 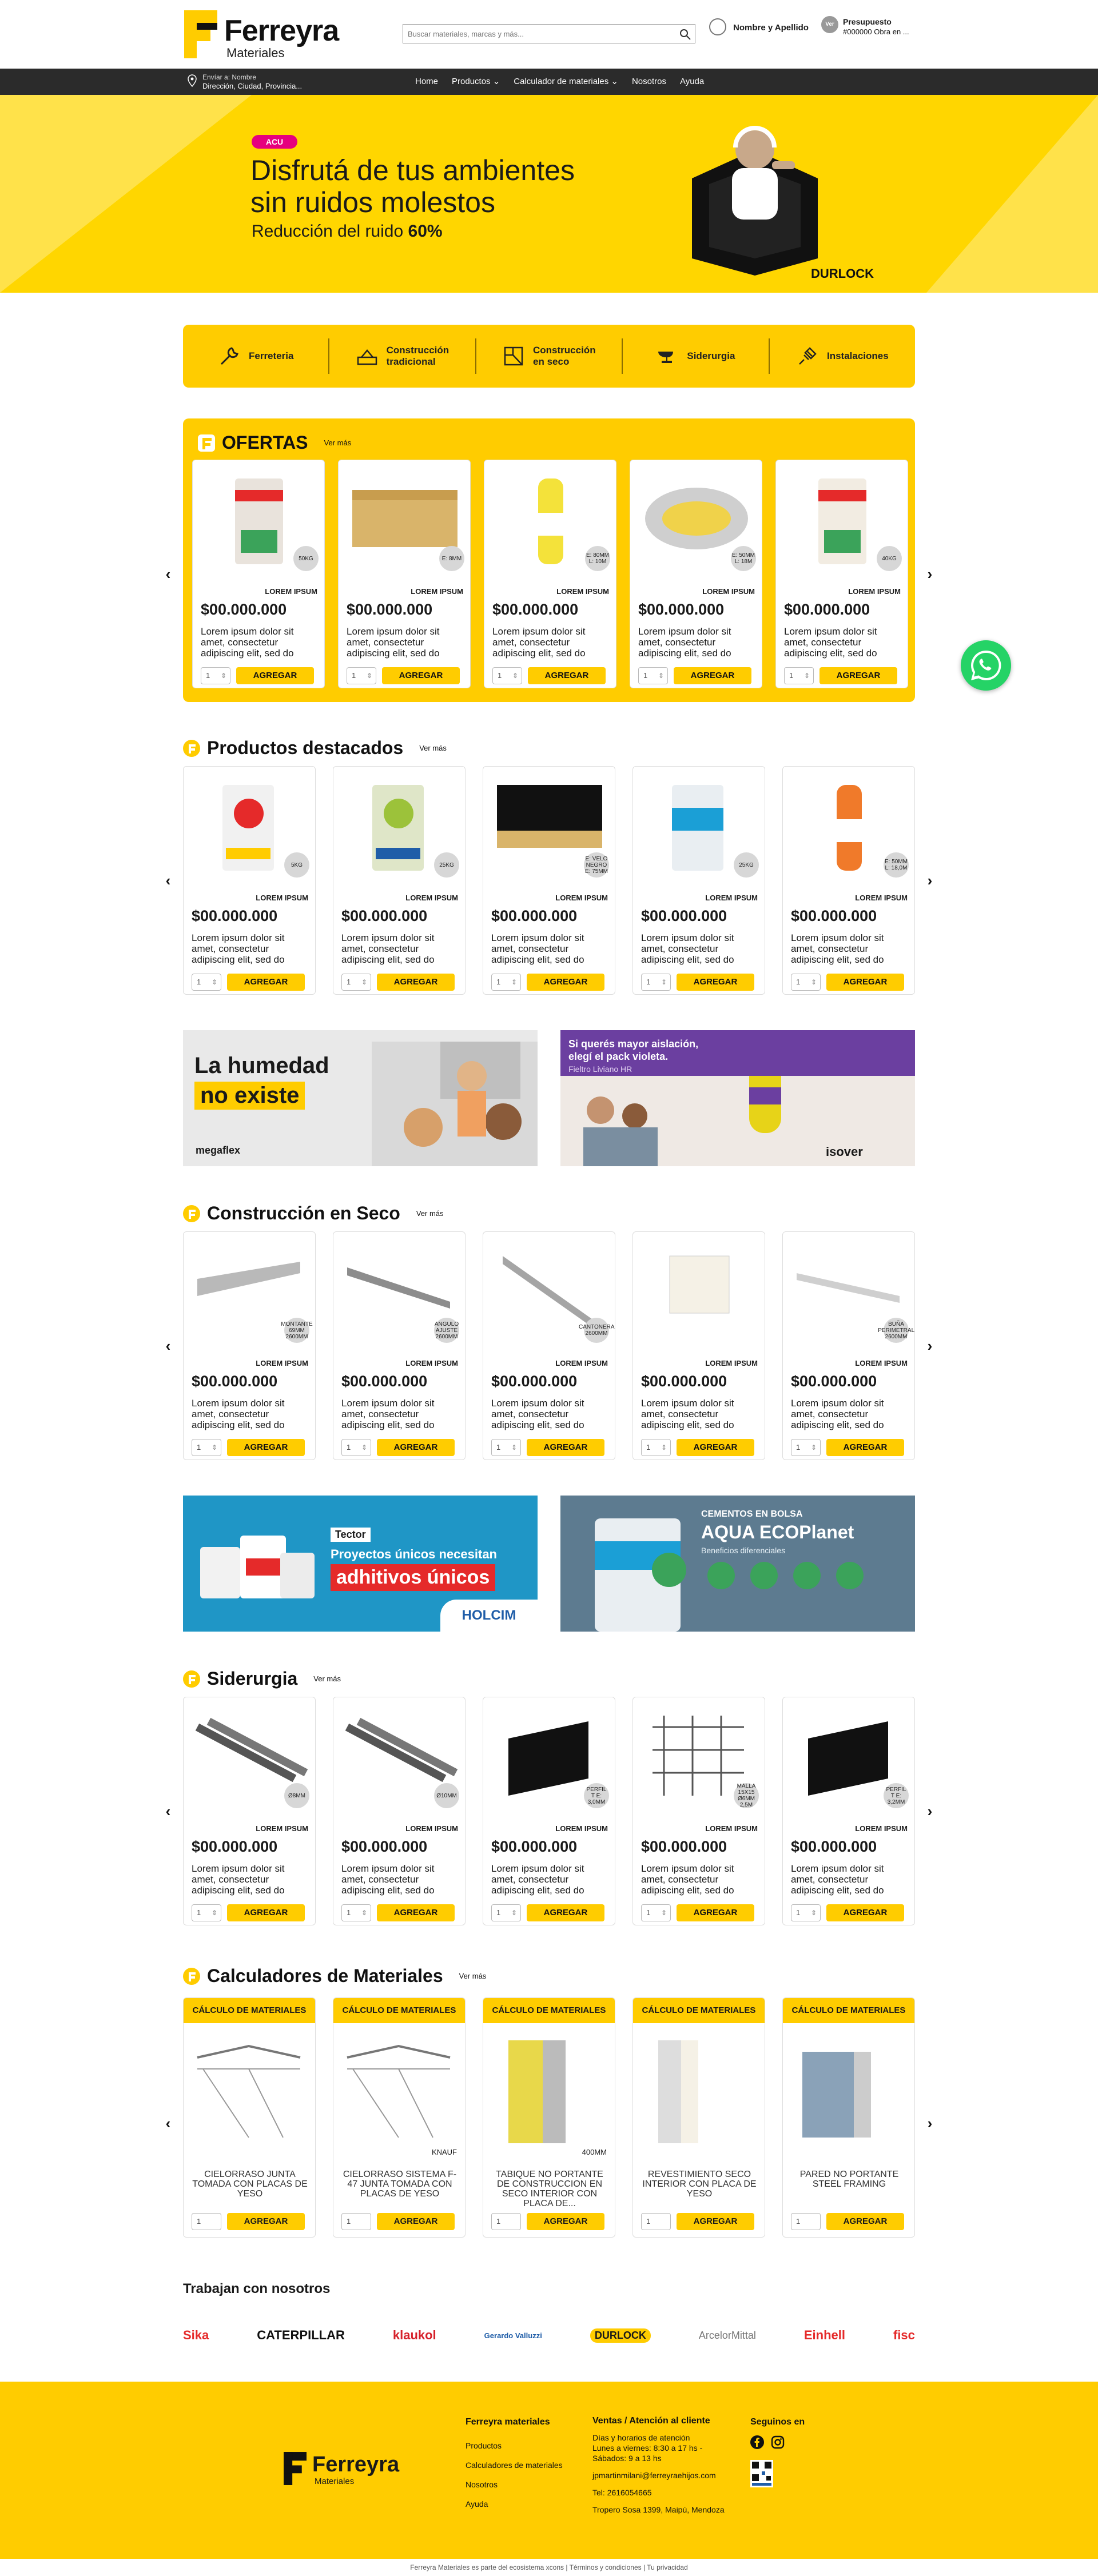 I want to click on nav-home: Home, so click(x=426, y=82).